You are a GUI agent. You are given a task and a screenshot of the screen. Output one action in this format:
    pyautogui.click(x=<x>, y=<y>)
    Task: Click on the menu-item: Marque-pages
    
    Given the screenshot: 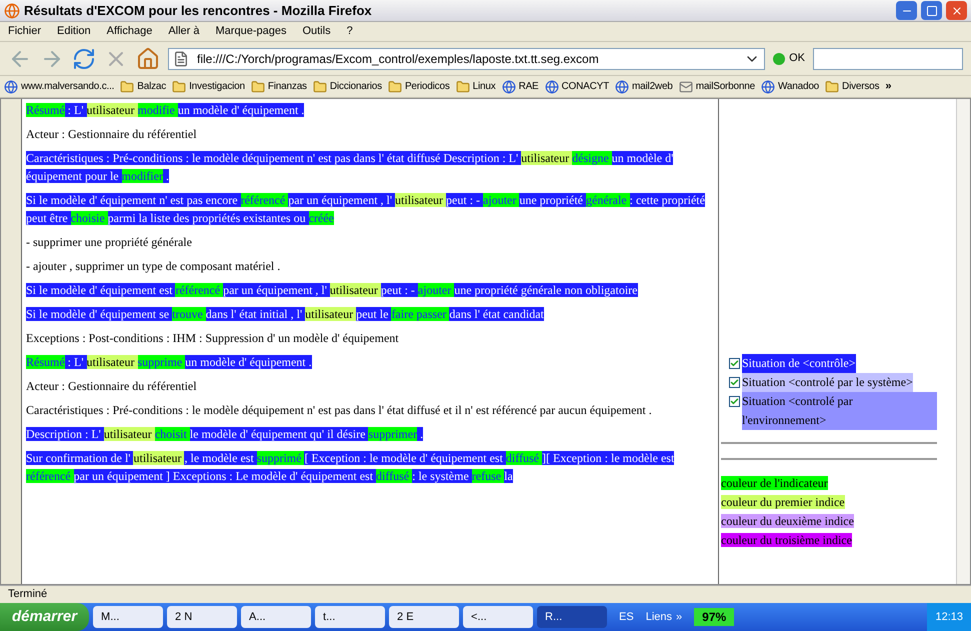 What is the action you would take?
    pyautogui.click(x=251, y=31)
    